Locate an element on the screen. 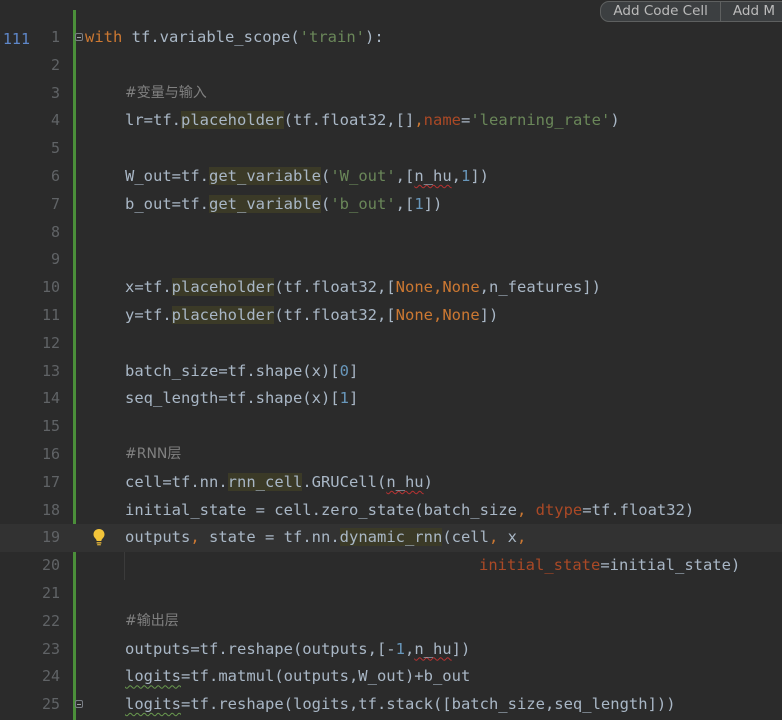 The image size is (782, 720). code-line: 16 #RNN层 is located at coordinates (391, 455).